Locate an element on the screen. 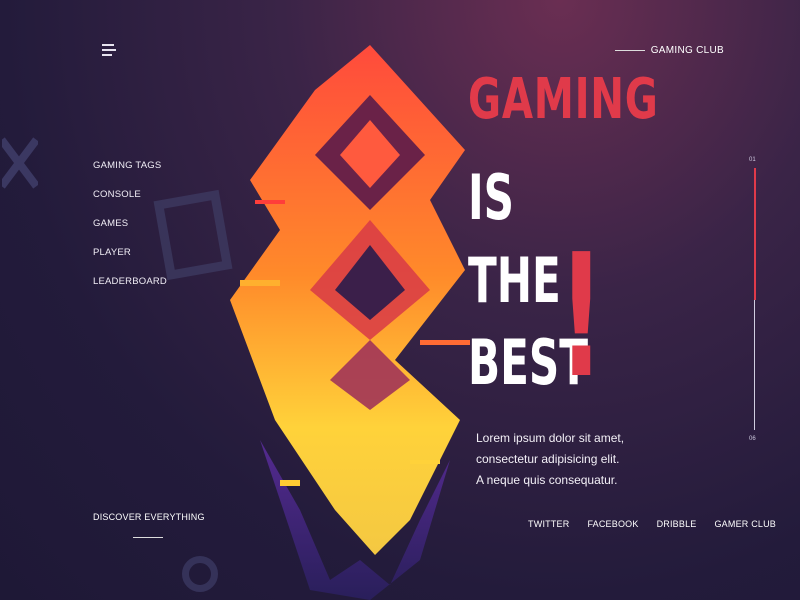 The width and height of the screenshot is (800, 600). circle-shape-icon is located at coordinates (200, 574).